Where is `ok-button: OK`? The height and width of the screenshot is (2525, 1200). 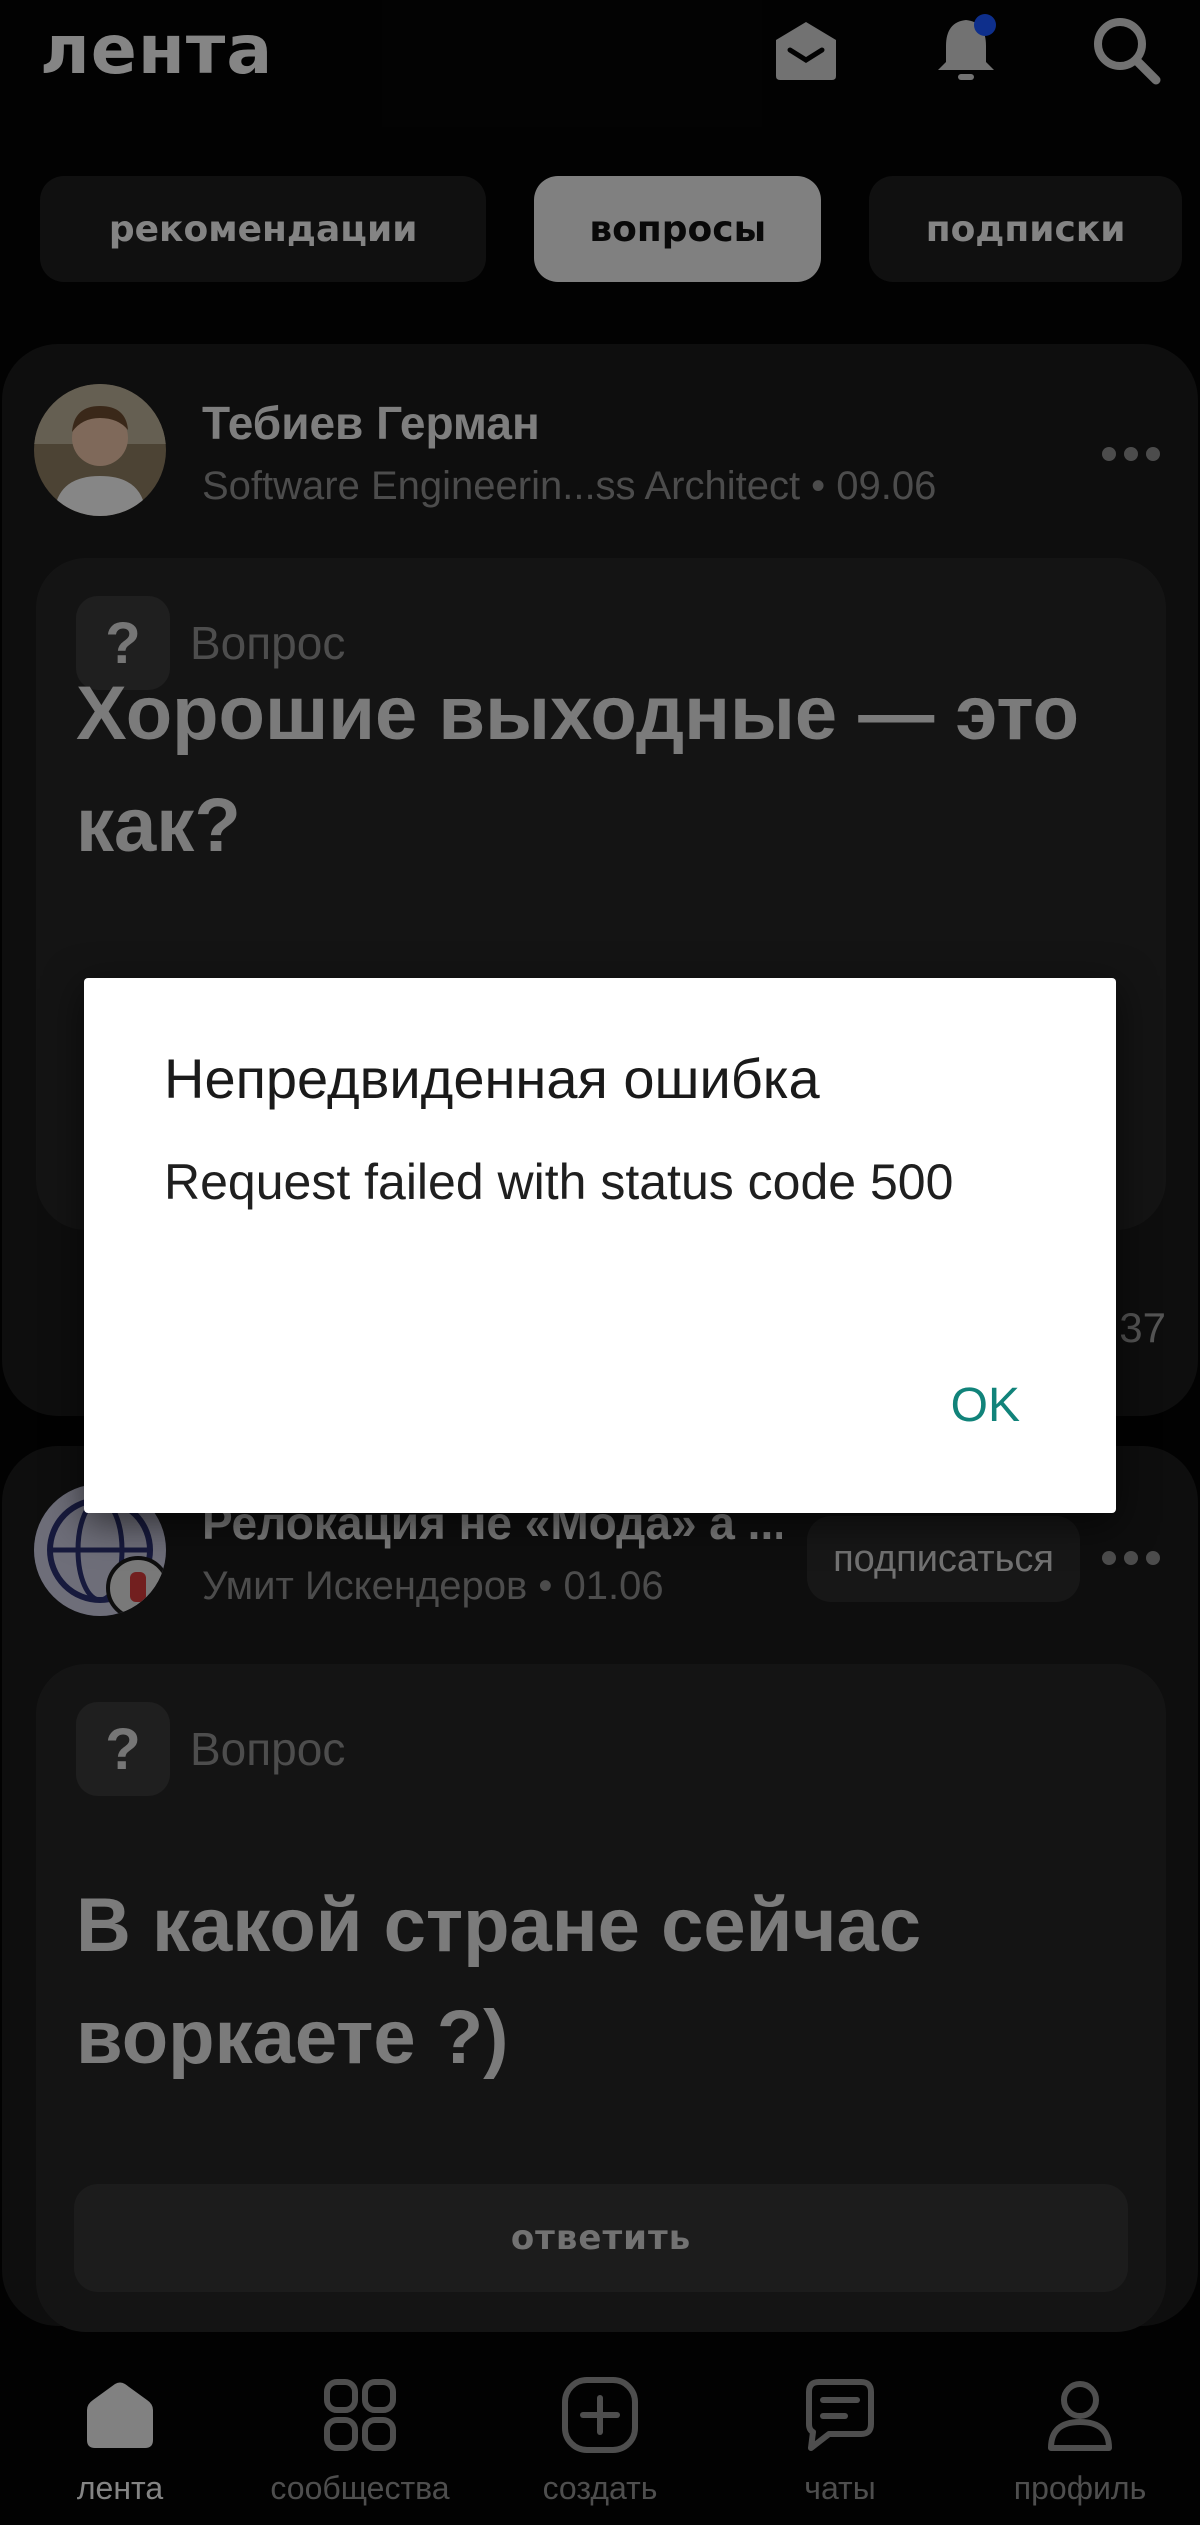
ok-button: OK is located at coordinates (985, 1405).